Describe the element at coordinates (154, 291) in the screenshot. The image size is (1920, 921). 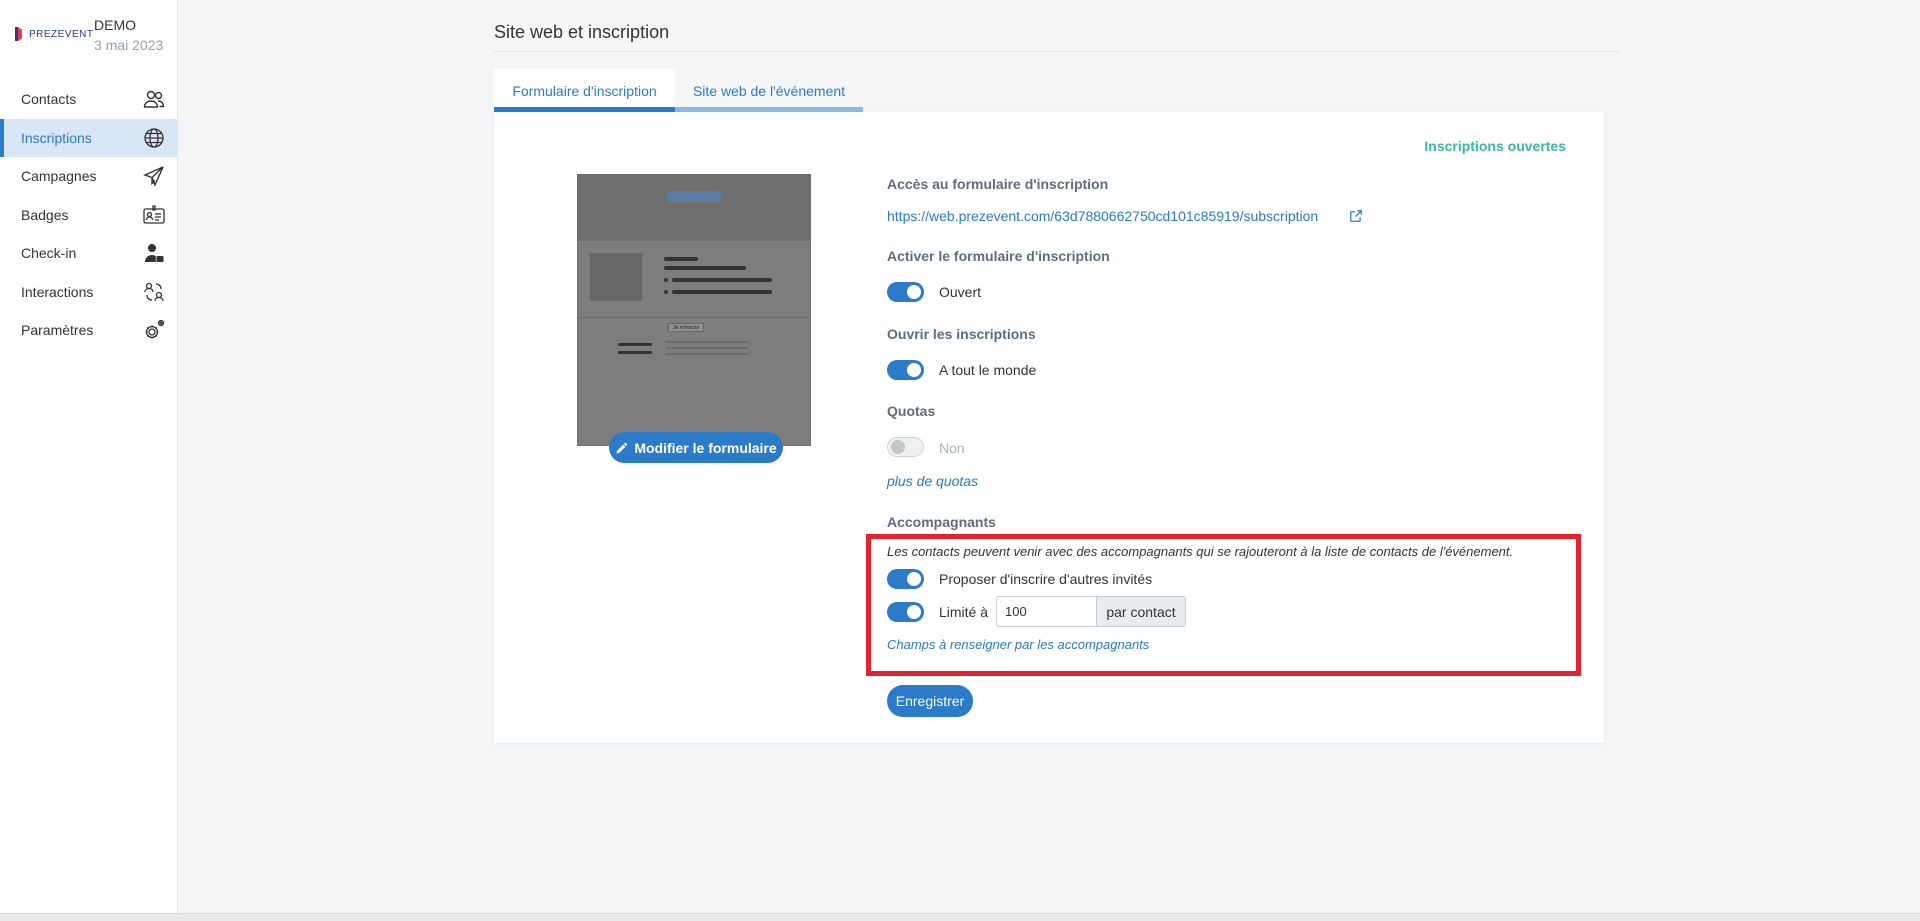
I see `interactions-icon` at that location.